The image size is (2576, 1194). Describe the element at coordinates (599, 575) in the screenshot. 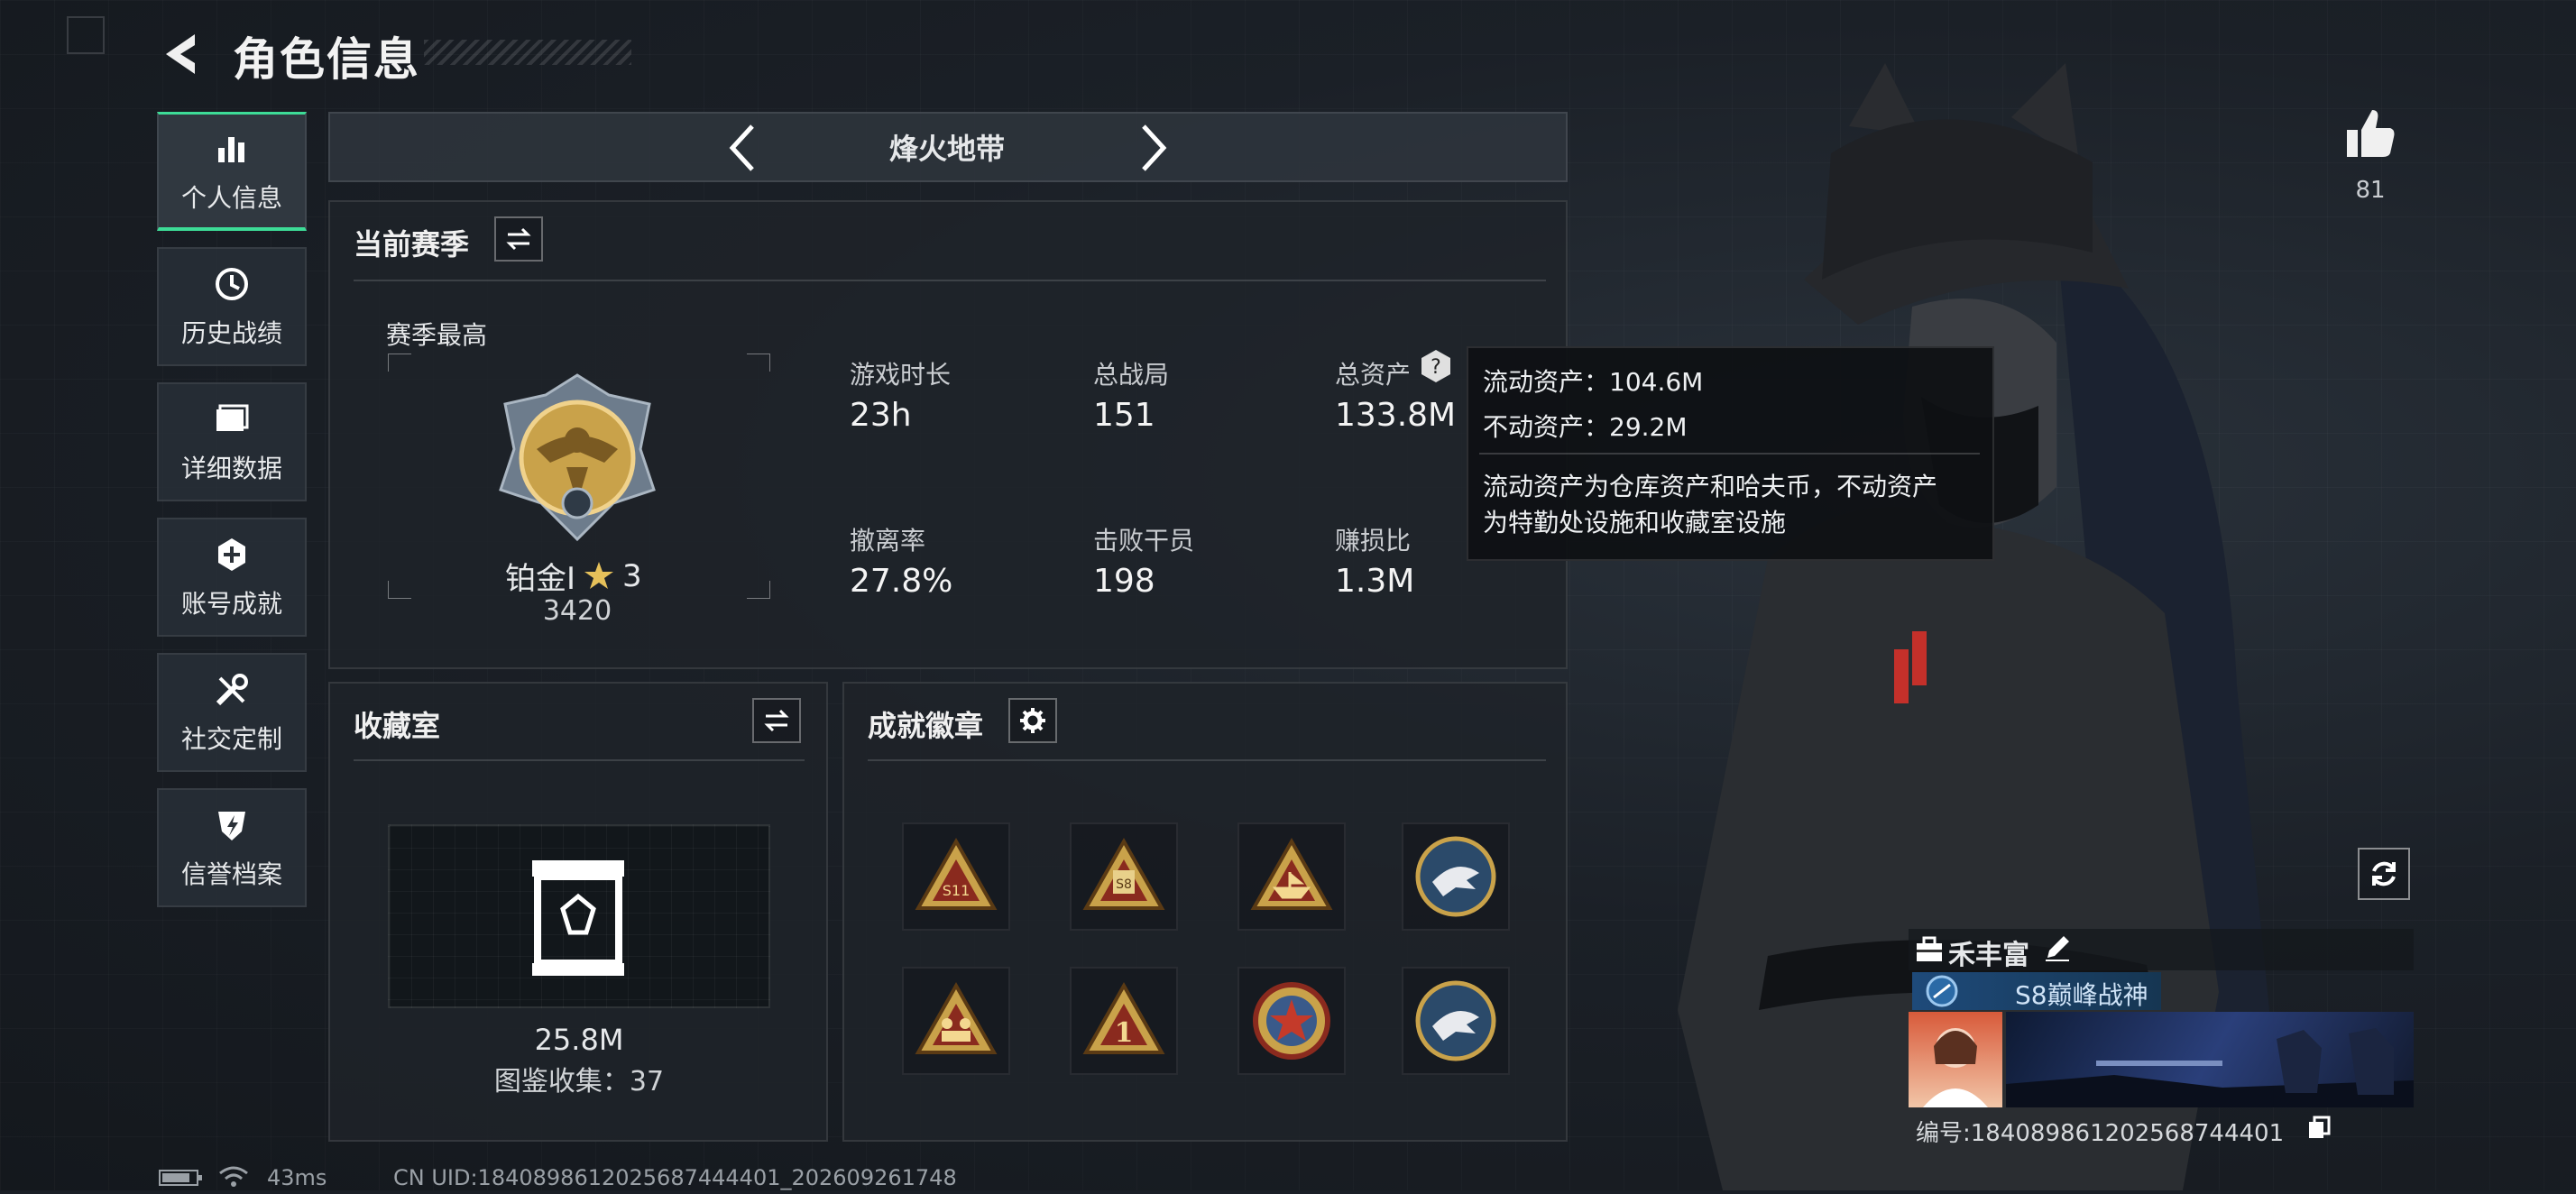

I see `star-icon` at that location.